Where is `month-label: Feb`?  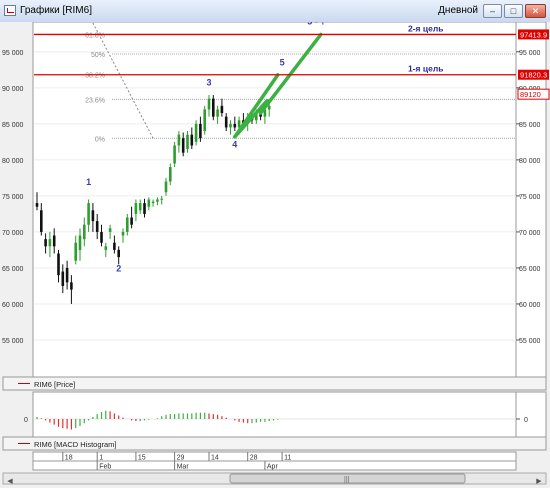
month-label: Feb is located at coordinates (105, 467).